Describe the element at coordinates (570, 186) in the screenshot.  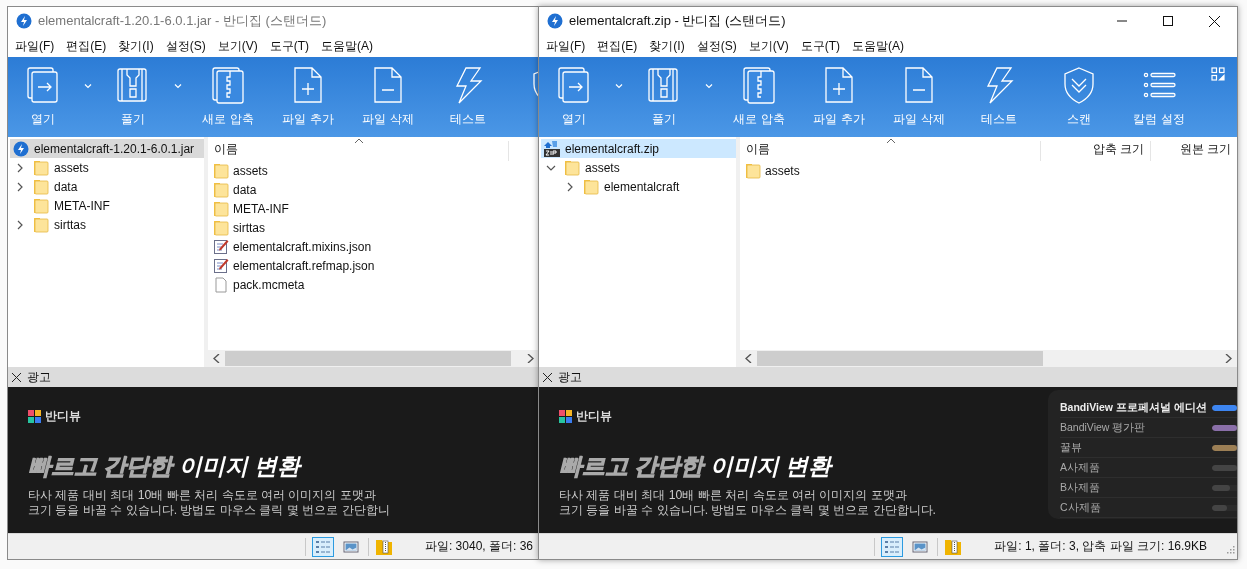
I see `chevron-right-icon` at that location.